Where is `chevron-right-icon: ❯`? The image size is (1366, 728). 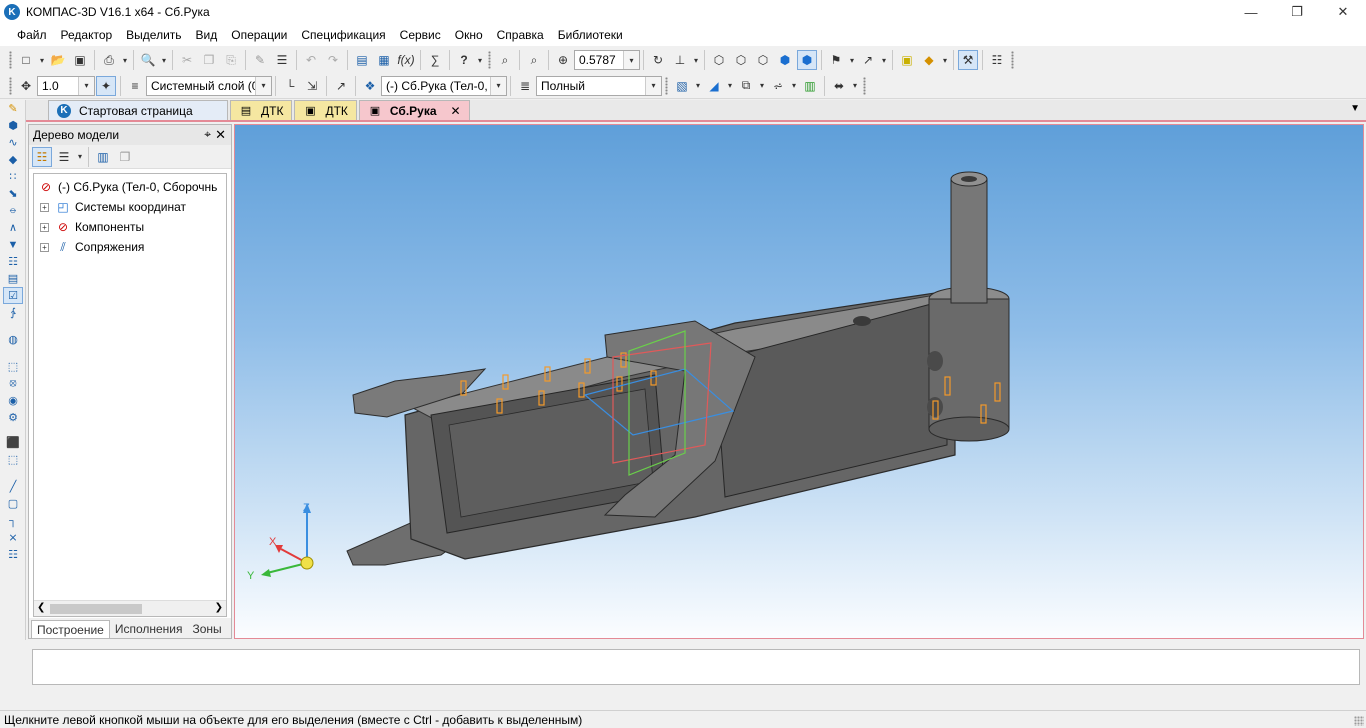 chevron-right-icon: ❯ is located at coordinates (219, 607).